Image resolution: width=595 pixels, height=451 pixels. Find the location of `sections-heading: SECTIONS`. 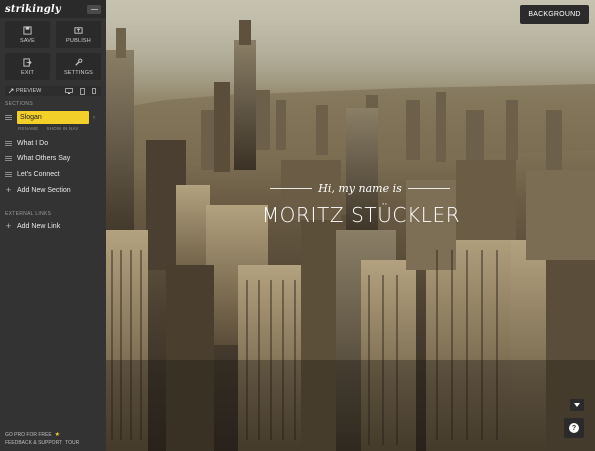

sections-heading: SECTIONS is located at coordinates (19, 104).